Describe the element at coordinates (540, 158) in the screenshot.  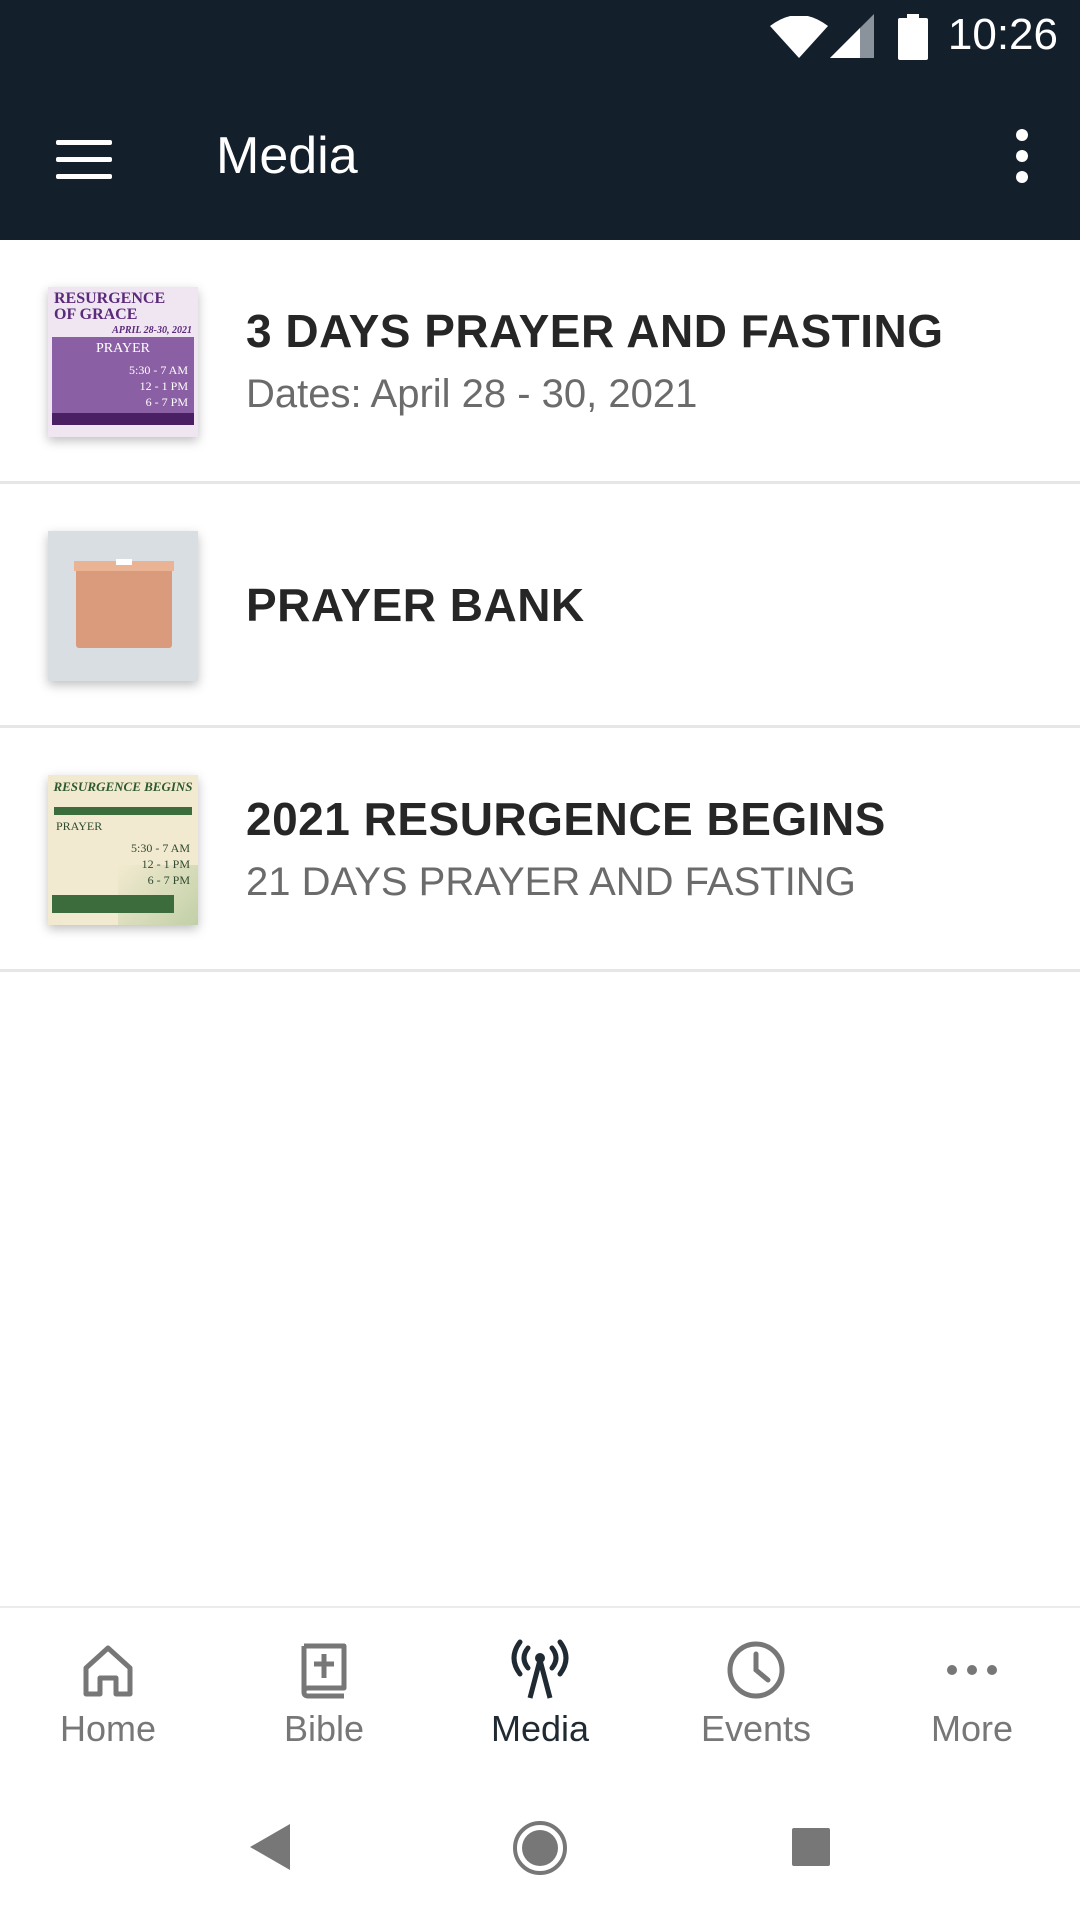
I see `app-bar: Media` at that location.